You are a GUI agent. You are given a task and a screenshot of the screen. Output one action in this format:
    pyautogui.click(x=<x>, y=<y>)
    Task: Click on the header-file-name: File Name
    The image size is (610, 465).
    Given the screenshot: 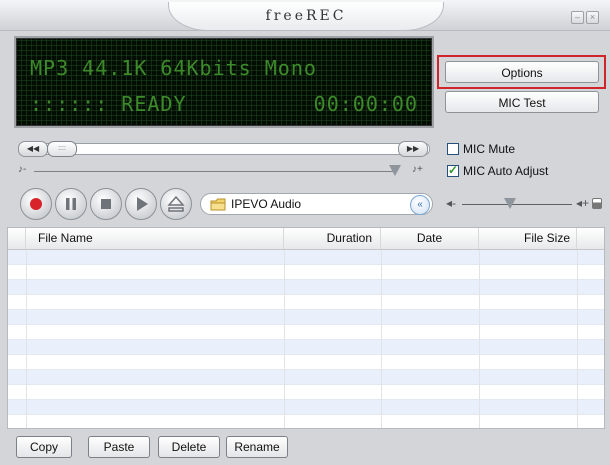 What is the action you would take?
    pyautogui.click(x=155, y=238)
    